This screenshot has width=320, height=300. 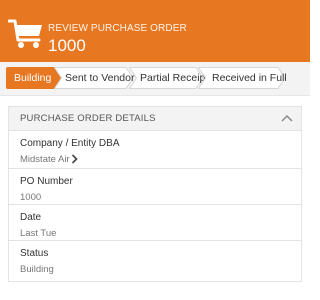 I want to click on field-label: Date, so click(x=31, y=217).